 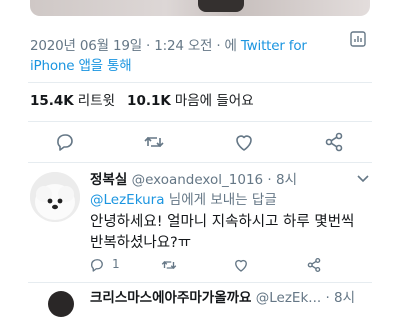 I want to click on tweet-timestamp: 2020년 06월 19일 · 1:24 오전 · 에, so click(x=135, y=46).